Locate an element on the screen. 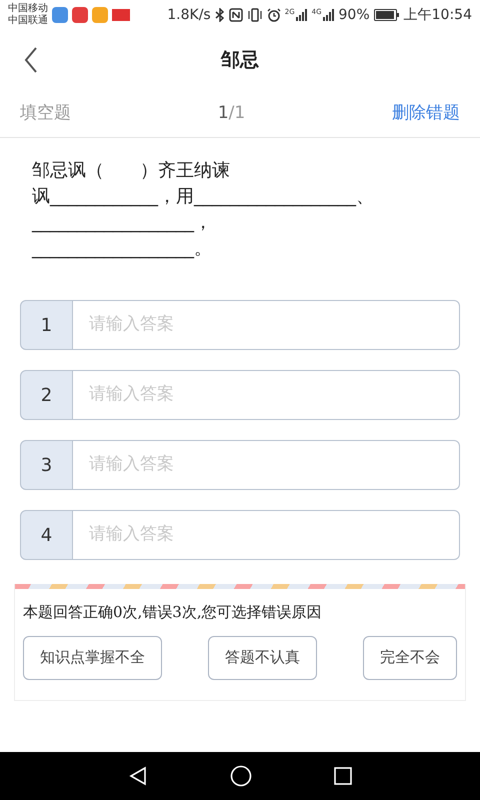 This screenshot has width=480, height=800. error-reason-button: 知识点掌握不全 is located at coordinates (92, 658).